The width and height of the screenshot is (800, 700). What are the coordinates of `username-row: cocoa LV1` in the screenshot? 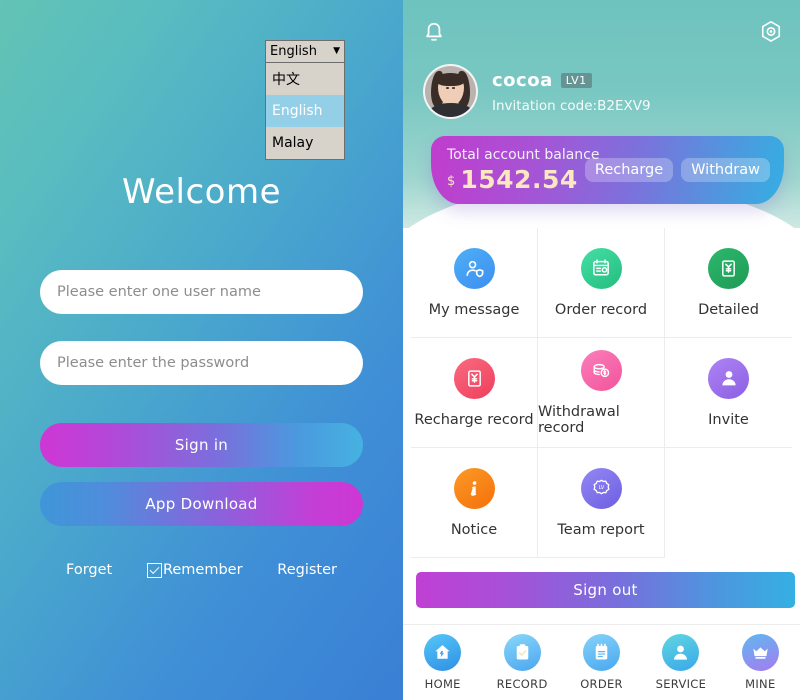 It's located at (571, 80).